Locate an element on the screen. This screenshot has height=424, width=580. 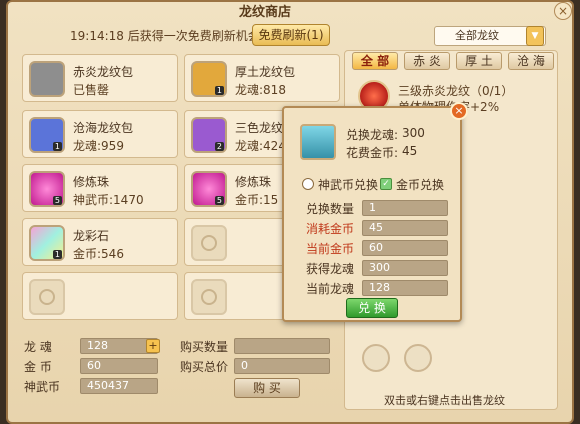
gain-longhun-label: 获得龙魂 is located at coordinates (330, 269).